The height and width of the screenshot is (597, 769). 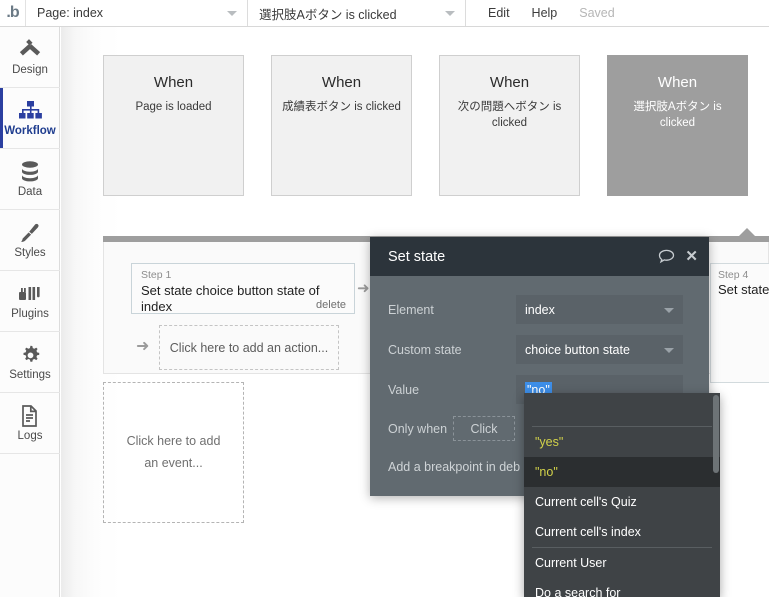 I want to click on document-lines-icon, so click(x=30, y=416).